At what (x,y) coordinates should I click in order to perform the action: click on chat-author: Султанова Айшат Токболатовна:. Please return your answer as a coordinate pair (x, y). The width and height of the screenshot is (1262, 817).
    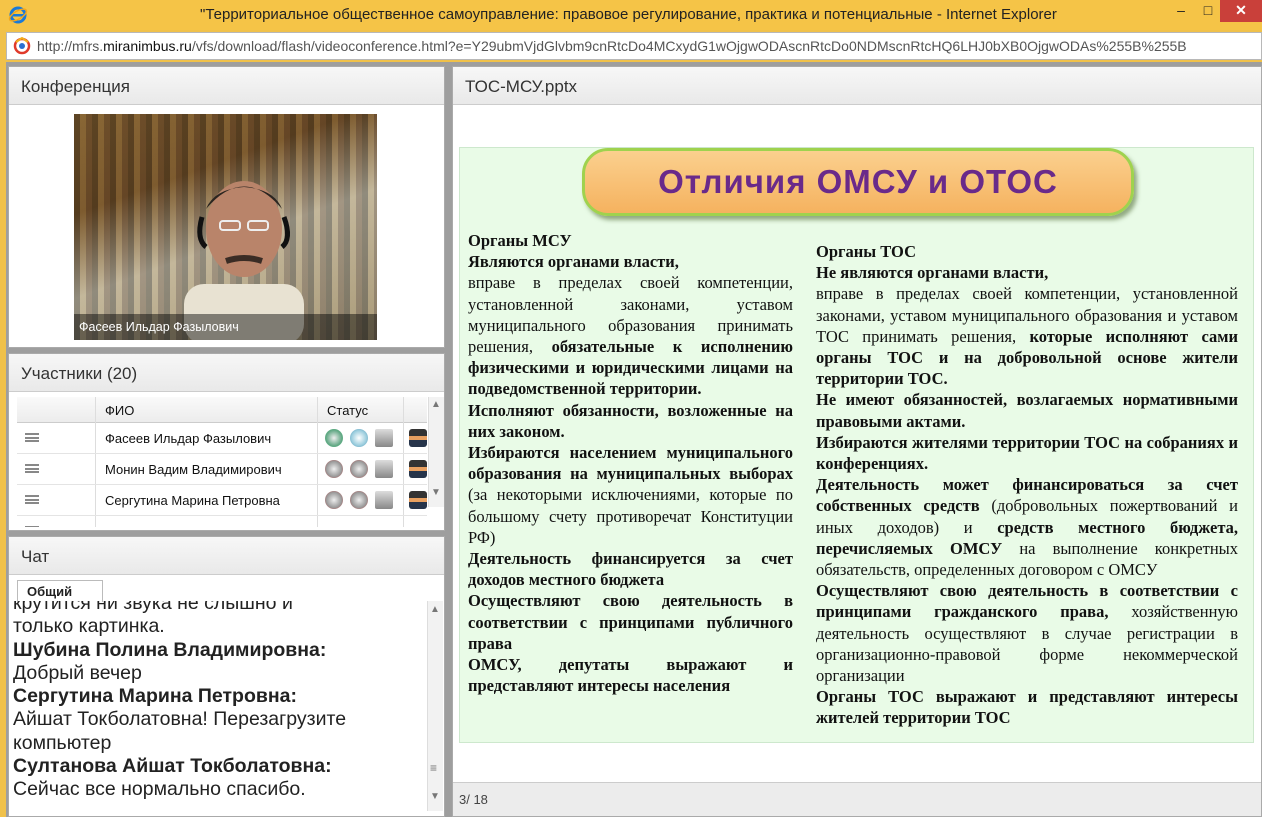
    Looking at the image, I should click on (172, 766).